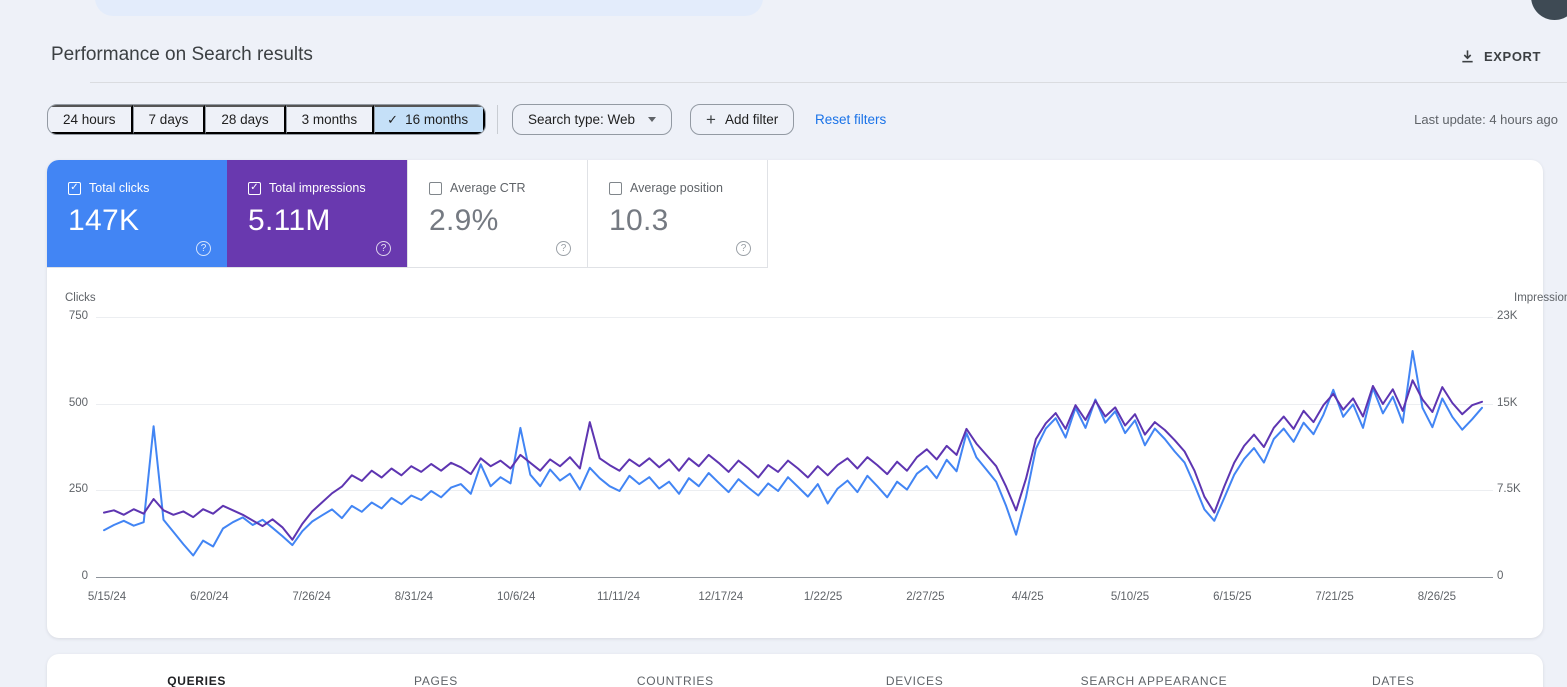  I want to click on export-button: EXPORT, so click(1500, 56).